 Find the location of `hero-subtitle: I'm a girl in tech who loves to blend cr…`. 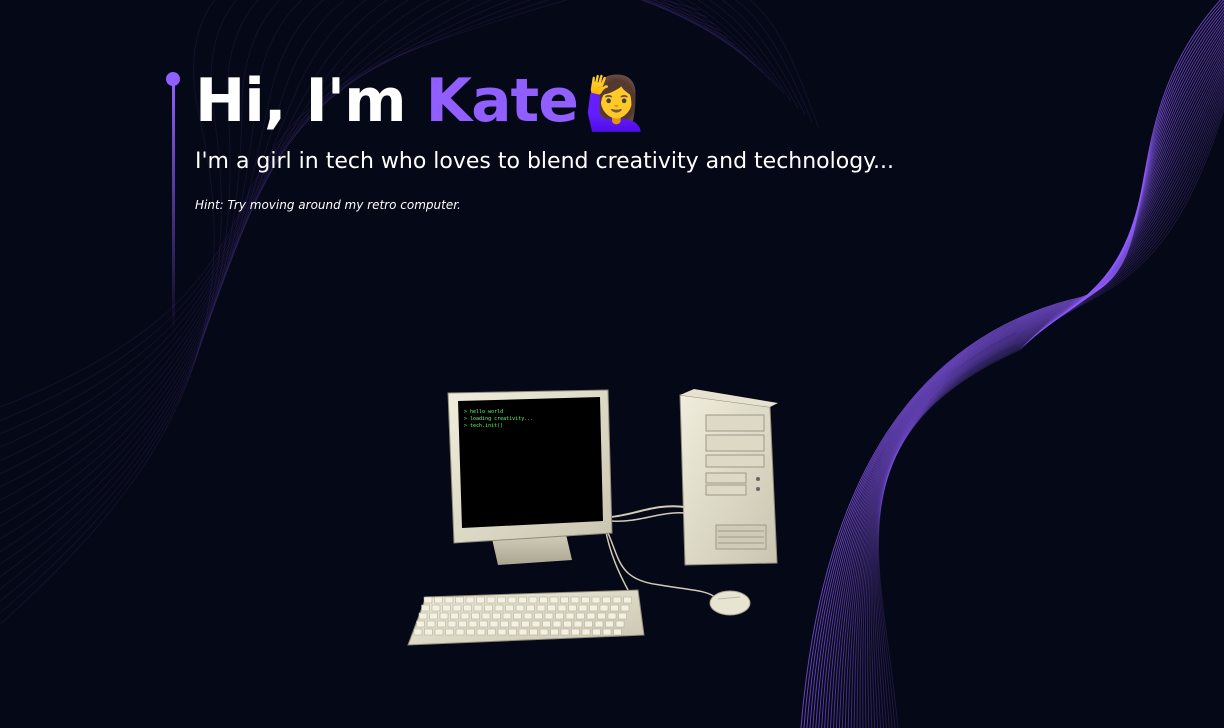

hero-subtitle: I'm a girl in tech who loves to blend cr… is located at coordinates (545, 161).